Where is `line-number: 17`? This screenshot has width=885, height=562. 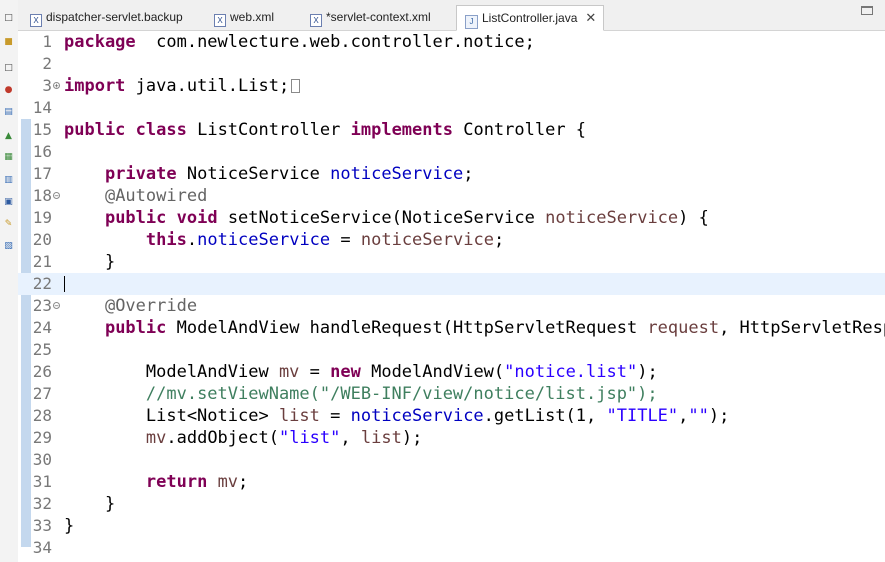 line-number: 17 is located at coordinates (42, 173).